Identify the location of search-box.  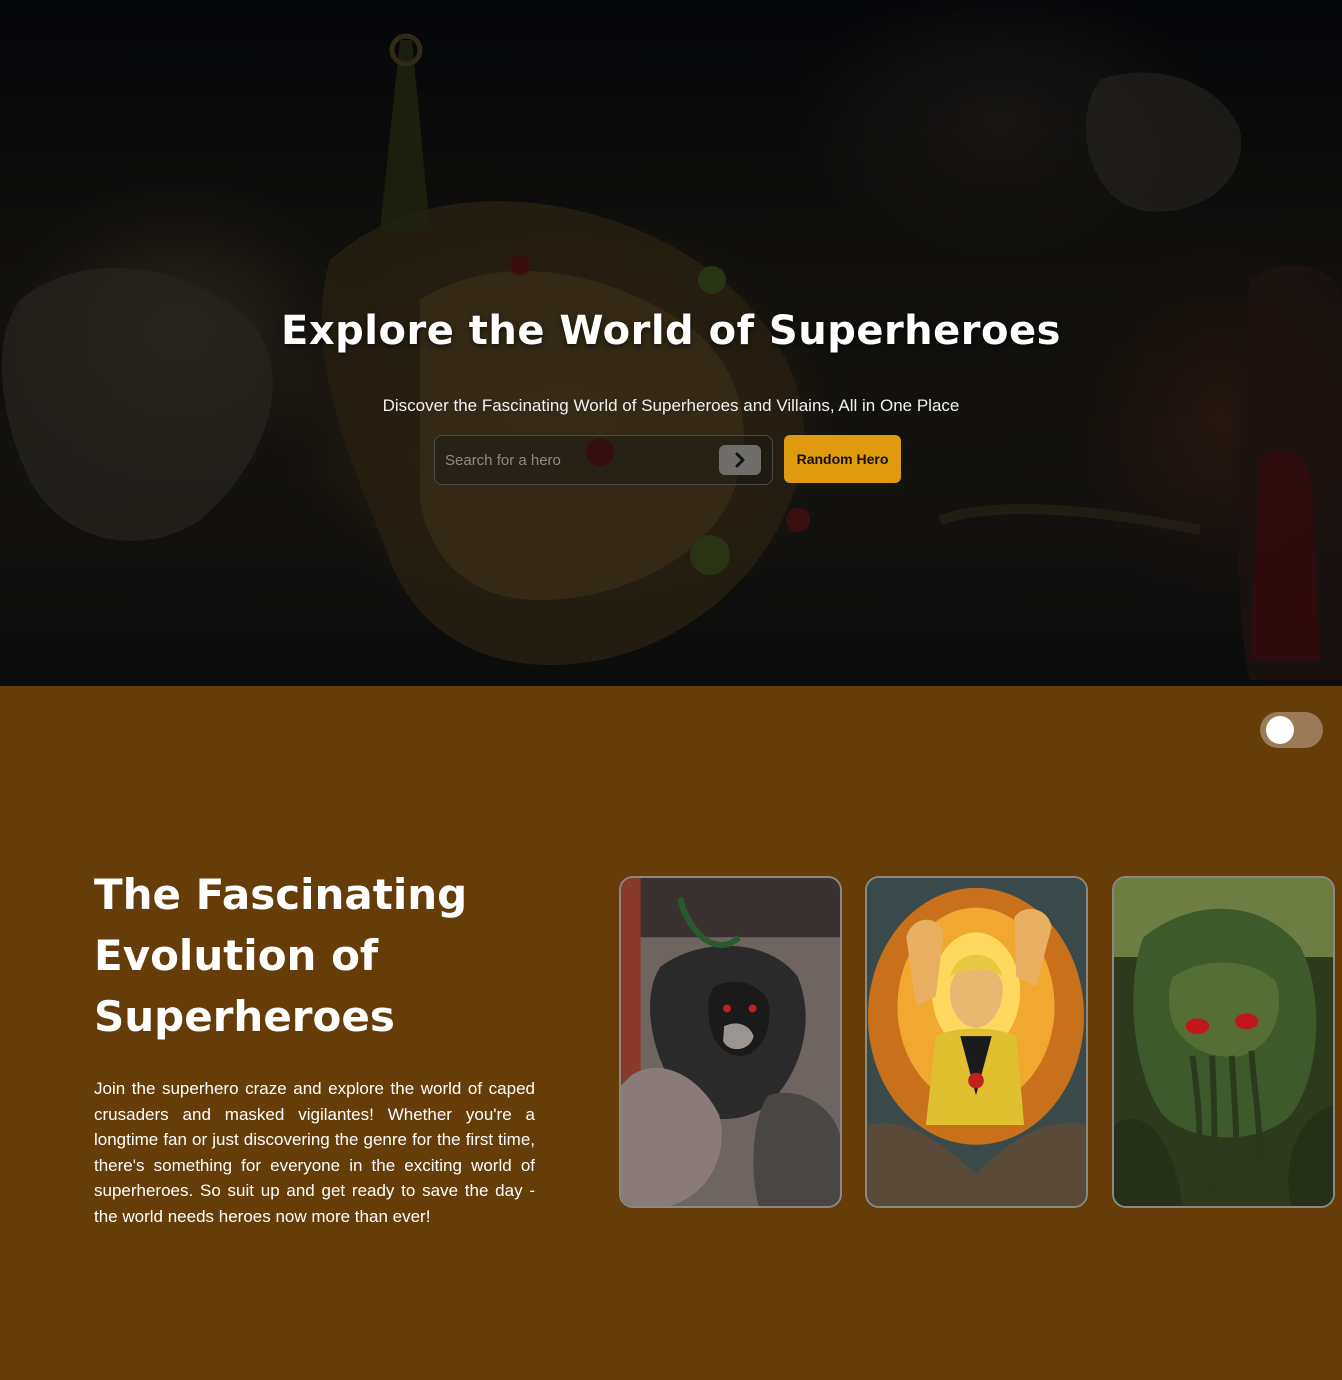
(603, 460).